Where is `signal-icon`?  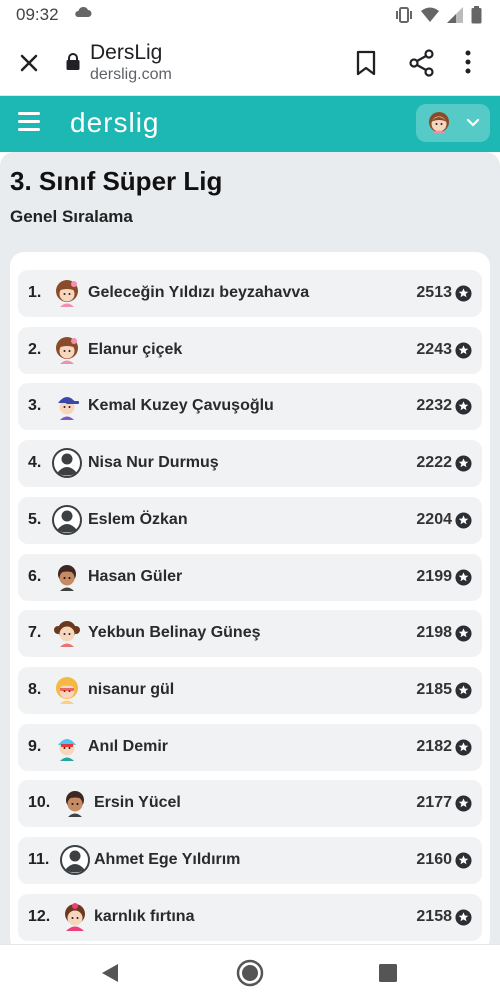
signal-icon is located at coordinates (455, 15).